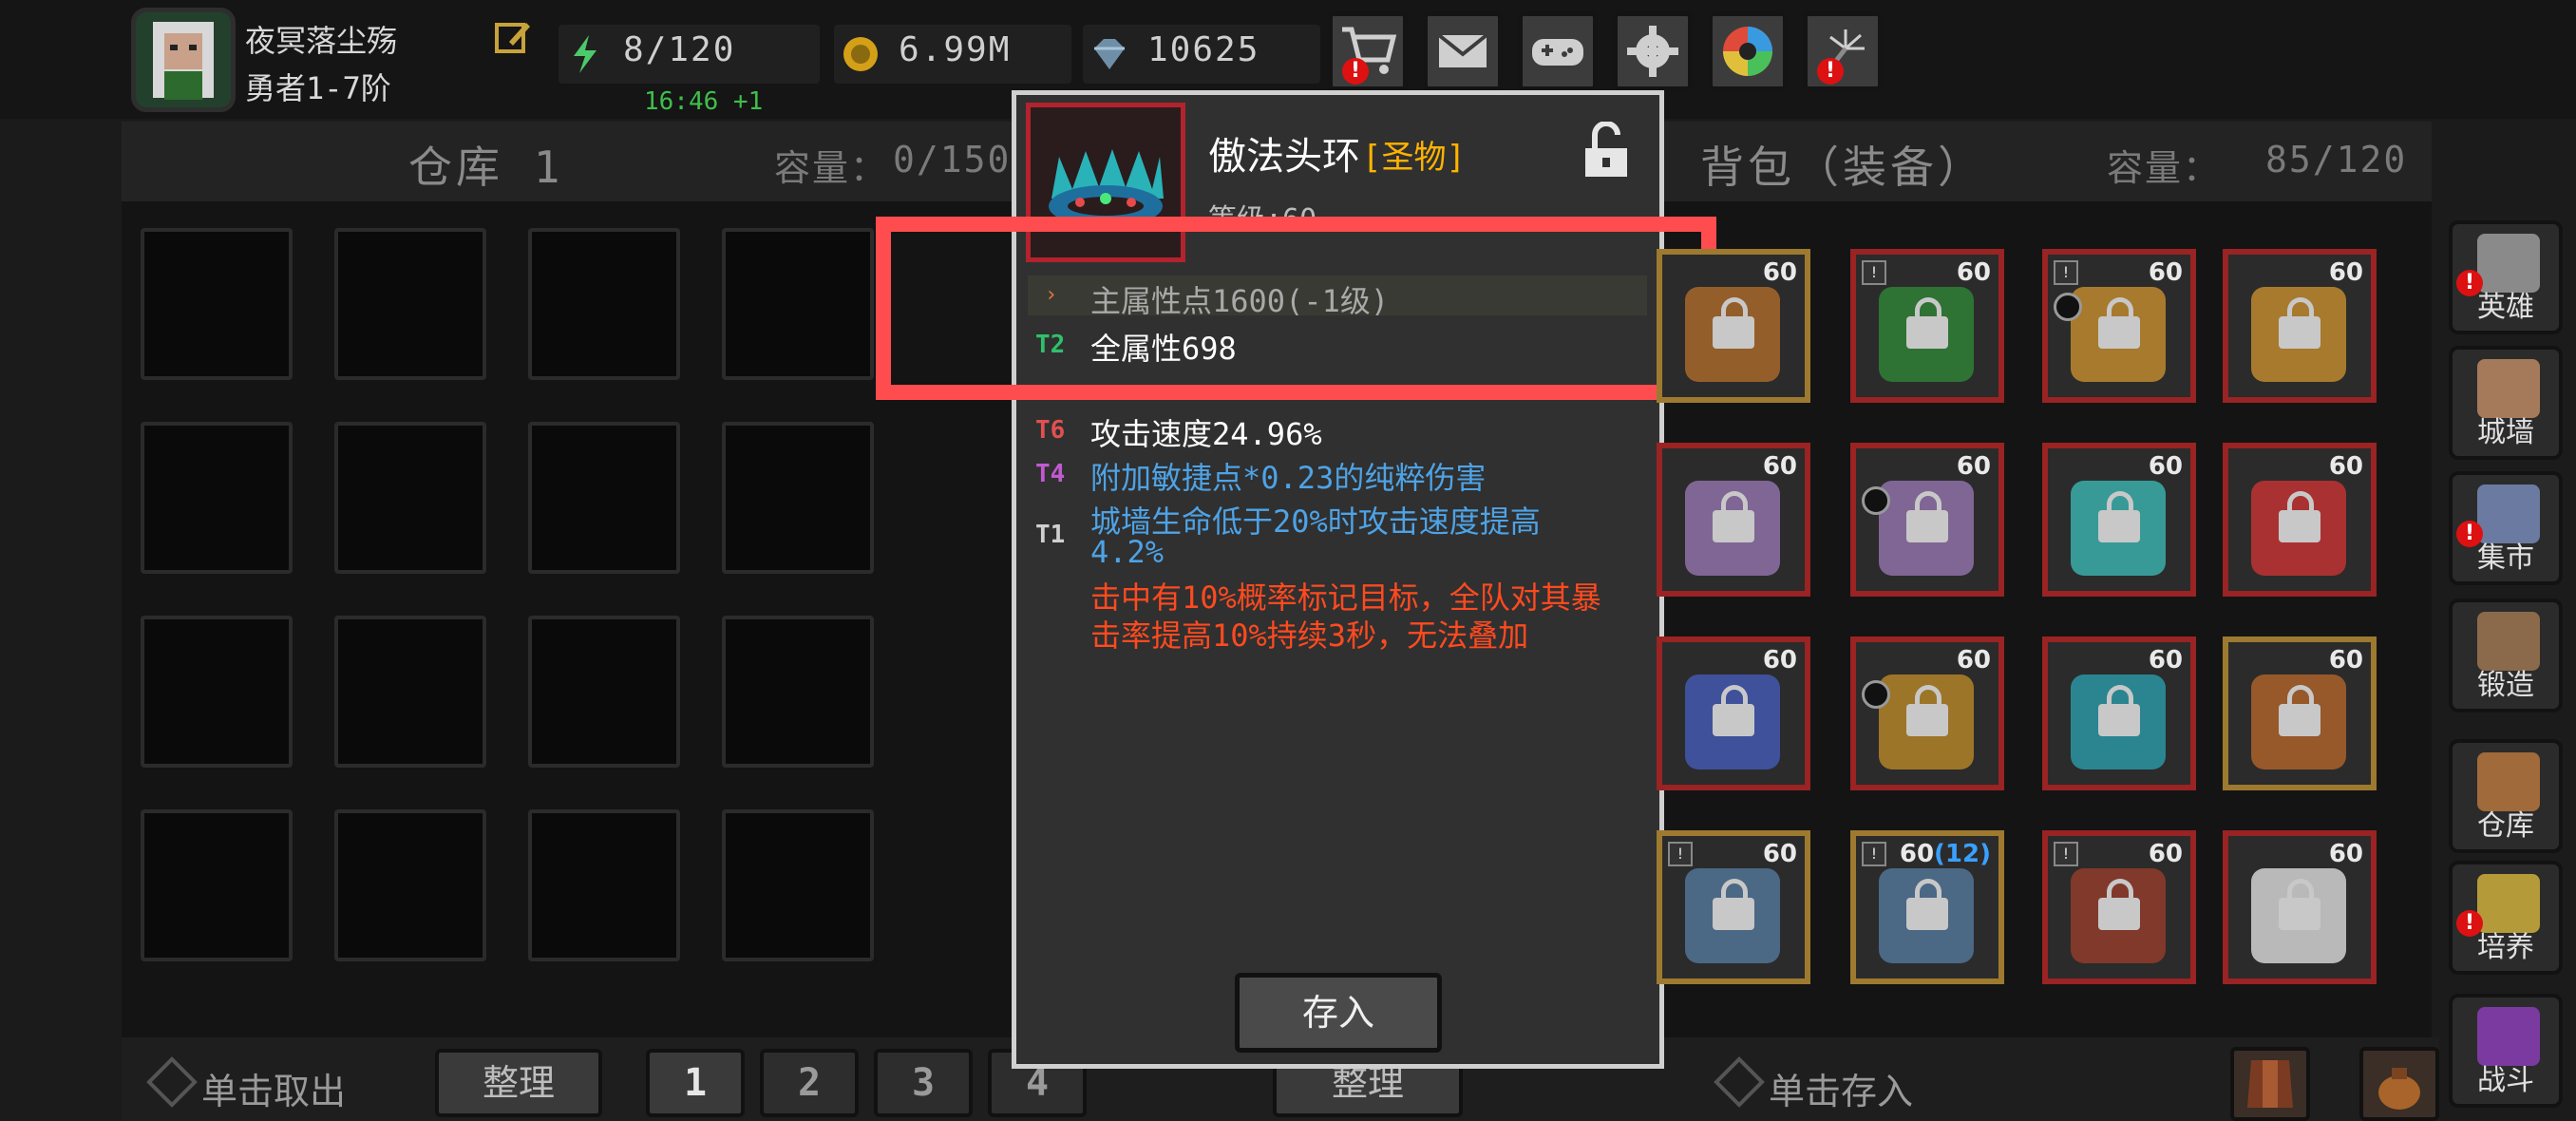 This screenshot has height=1121, width=2576. I want to click on mail-icon, so click(1462, 50).